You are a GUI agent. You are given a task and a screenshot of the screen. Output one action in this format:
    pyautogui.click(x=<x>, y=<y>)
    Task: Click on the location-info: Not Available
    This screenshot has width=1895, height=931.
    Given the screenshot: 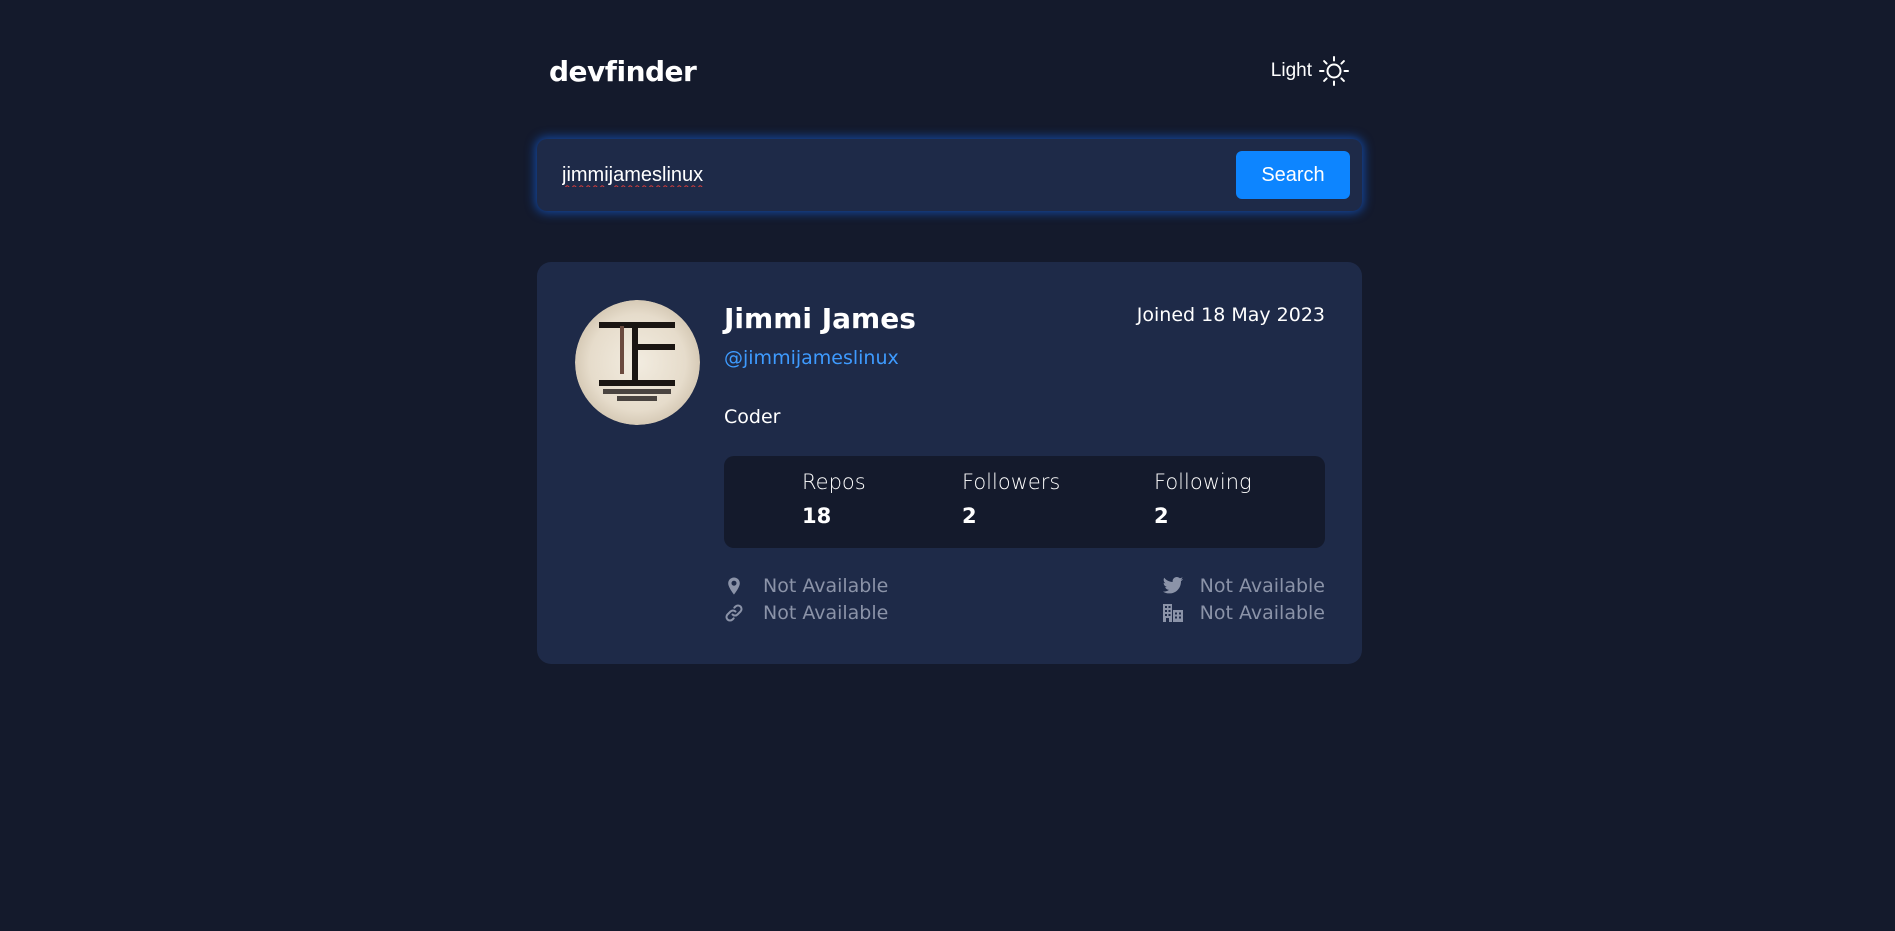 What is the action you would take?
    pyautogui.click(x=806, y=585)
    